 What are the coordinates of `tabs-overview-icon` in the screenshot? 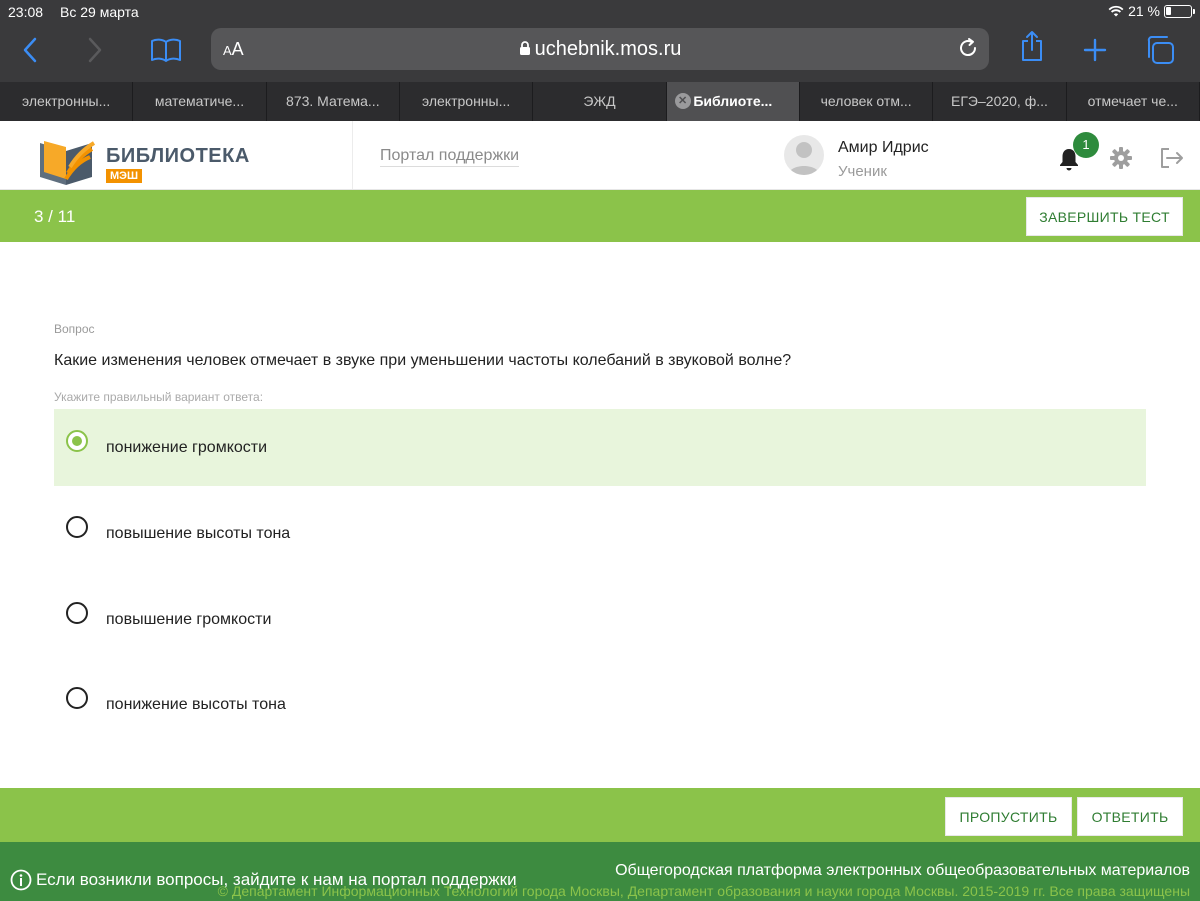 It's located at (1160, 50).